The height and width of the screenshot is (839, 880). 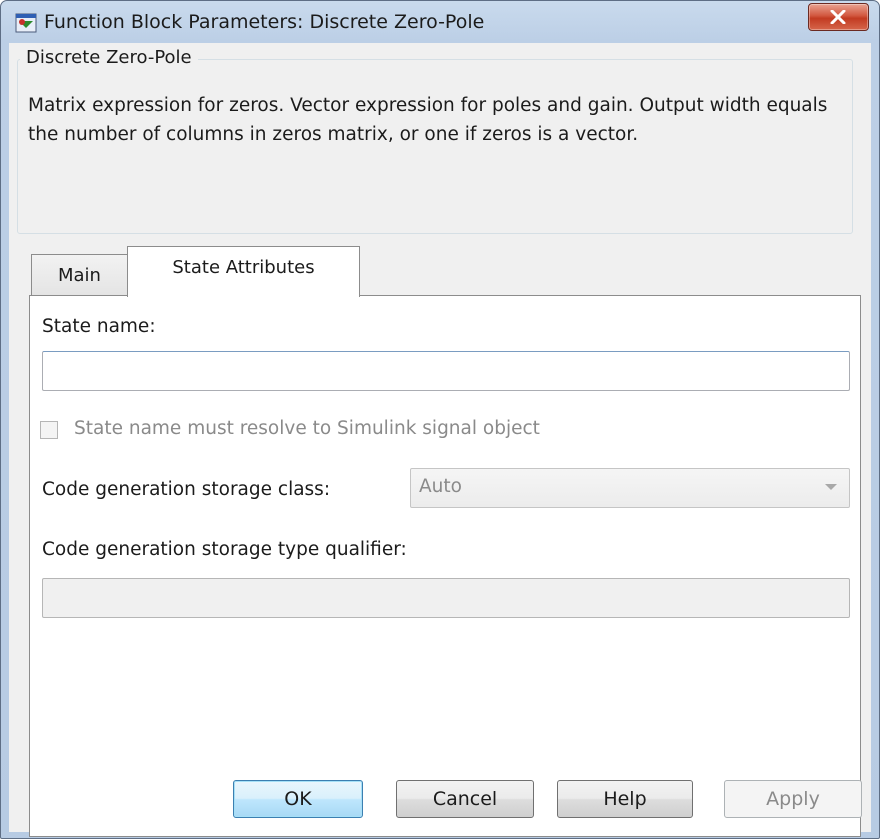 I want to click on state-name-input, so click(x=446, y=371).